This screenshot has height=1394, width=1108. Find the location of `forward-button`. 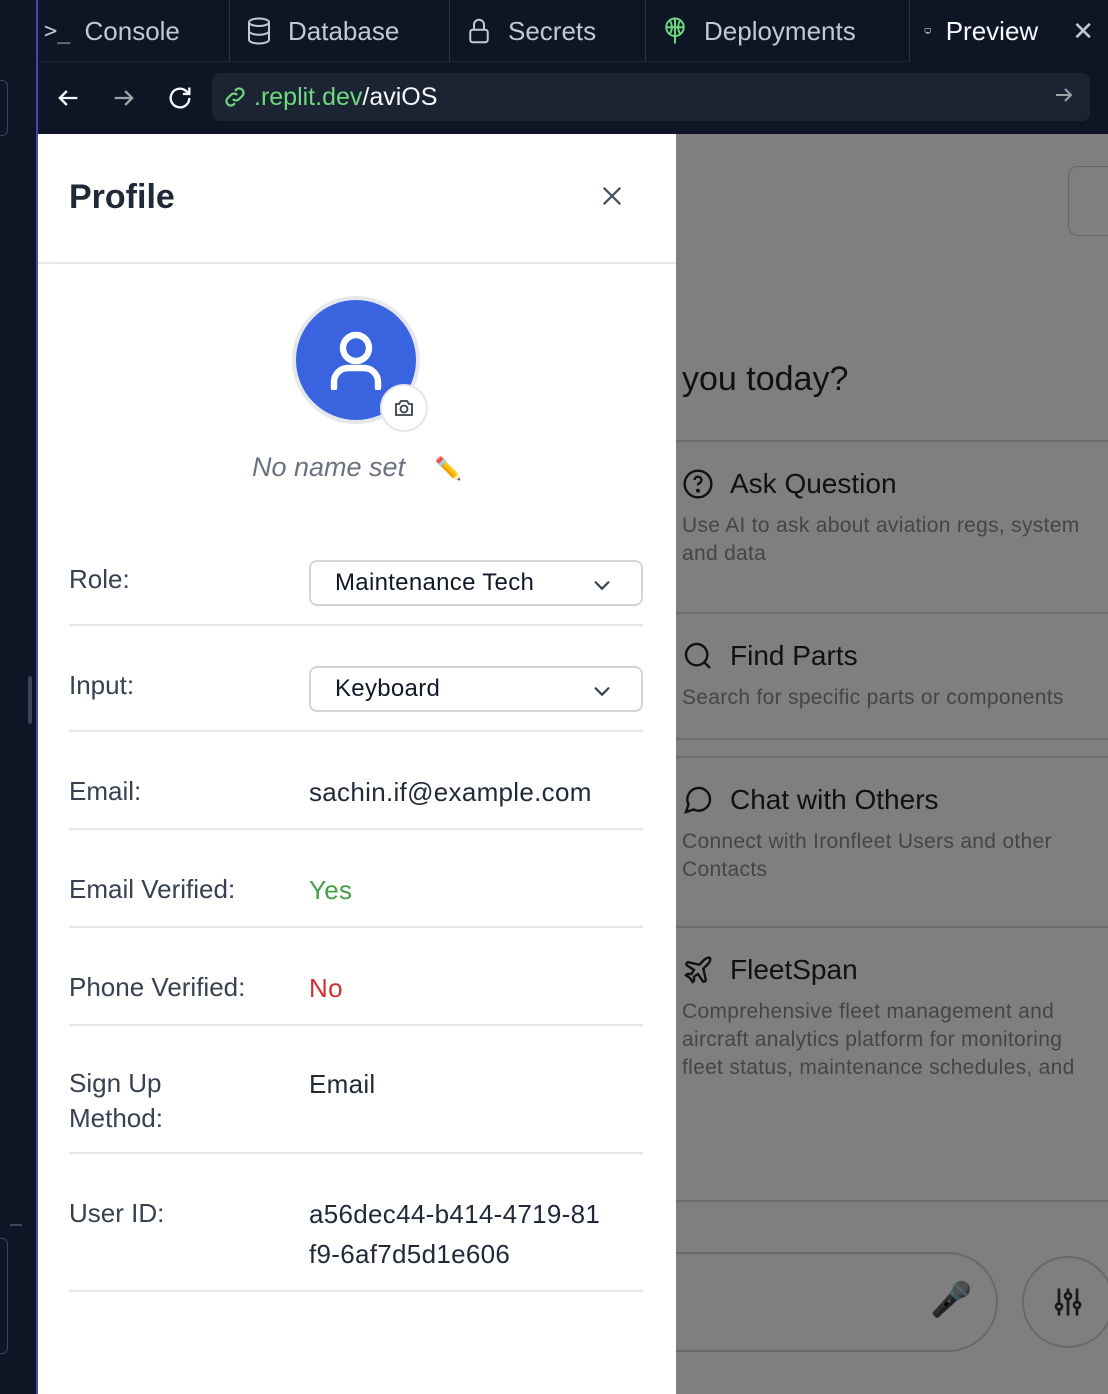

forward-button is located at coordinates (124, 98).